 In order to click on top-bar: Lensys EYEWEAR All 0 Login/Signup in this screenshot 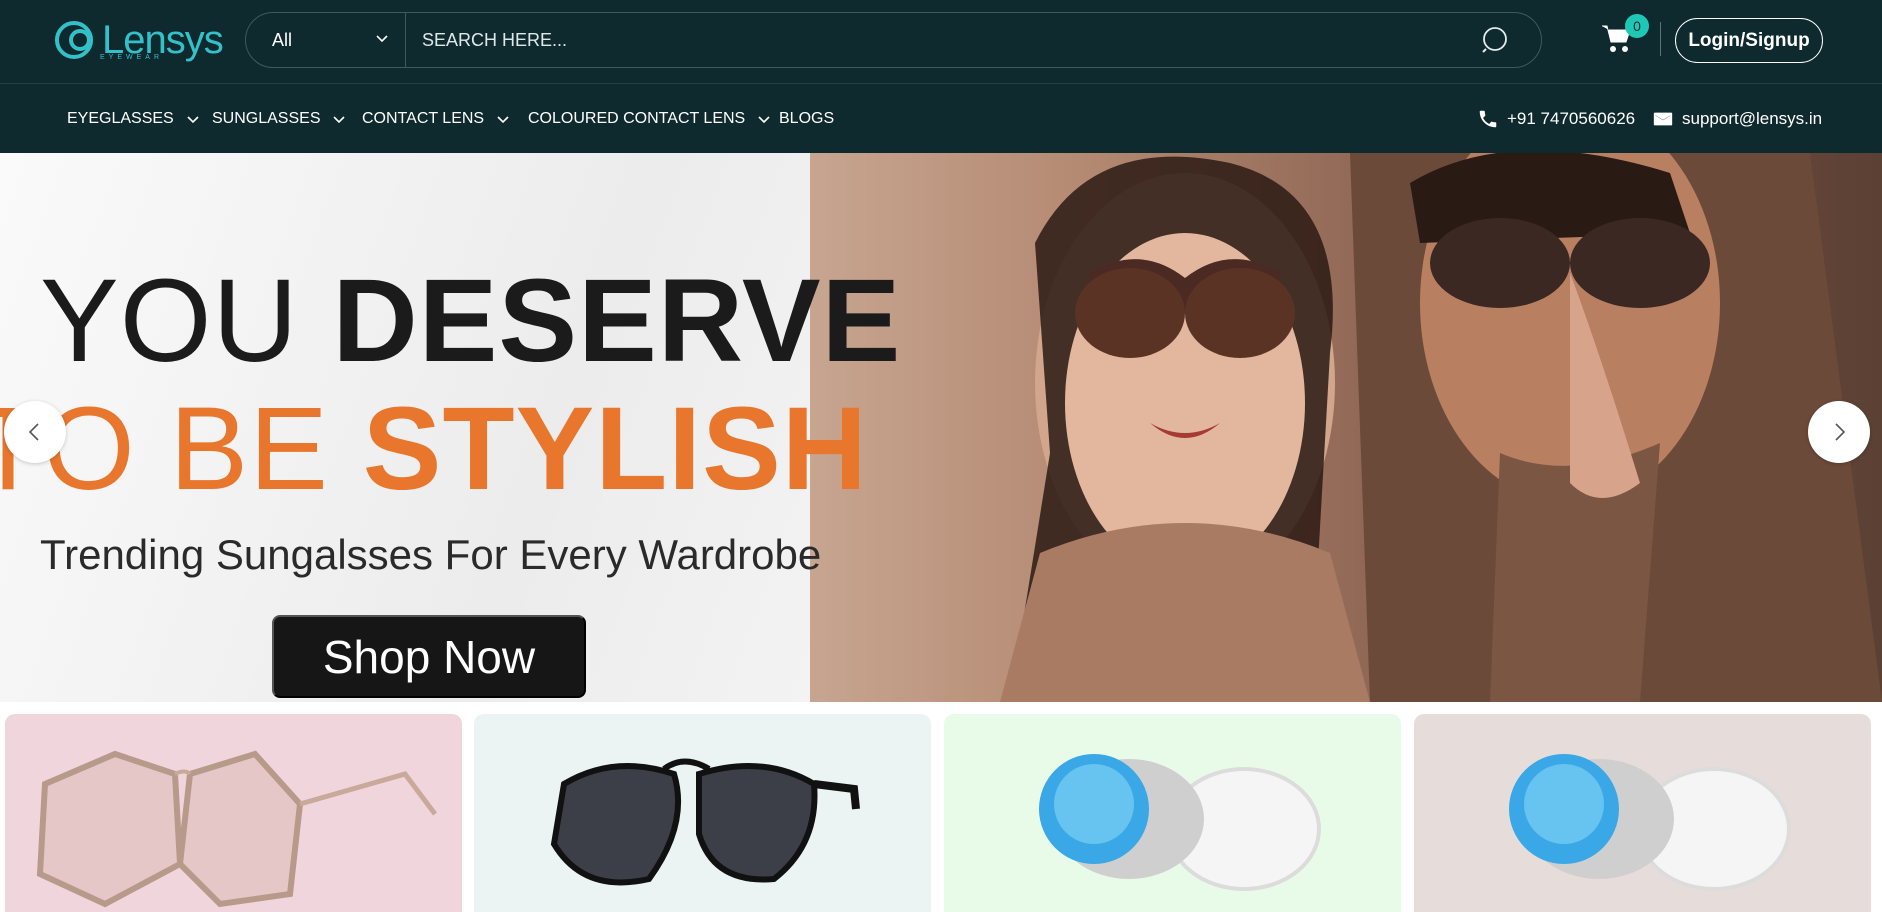, I will do `click(941, 42)`.